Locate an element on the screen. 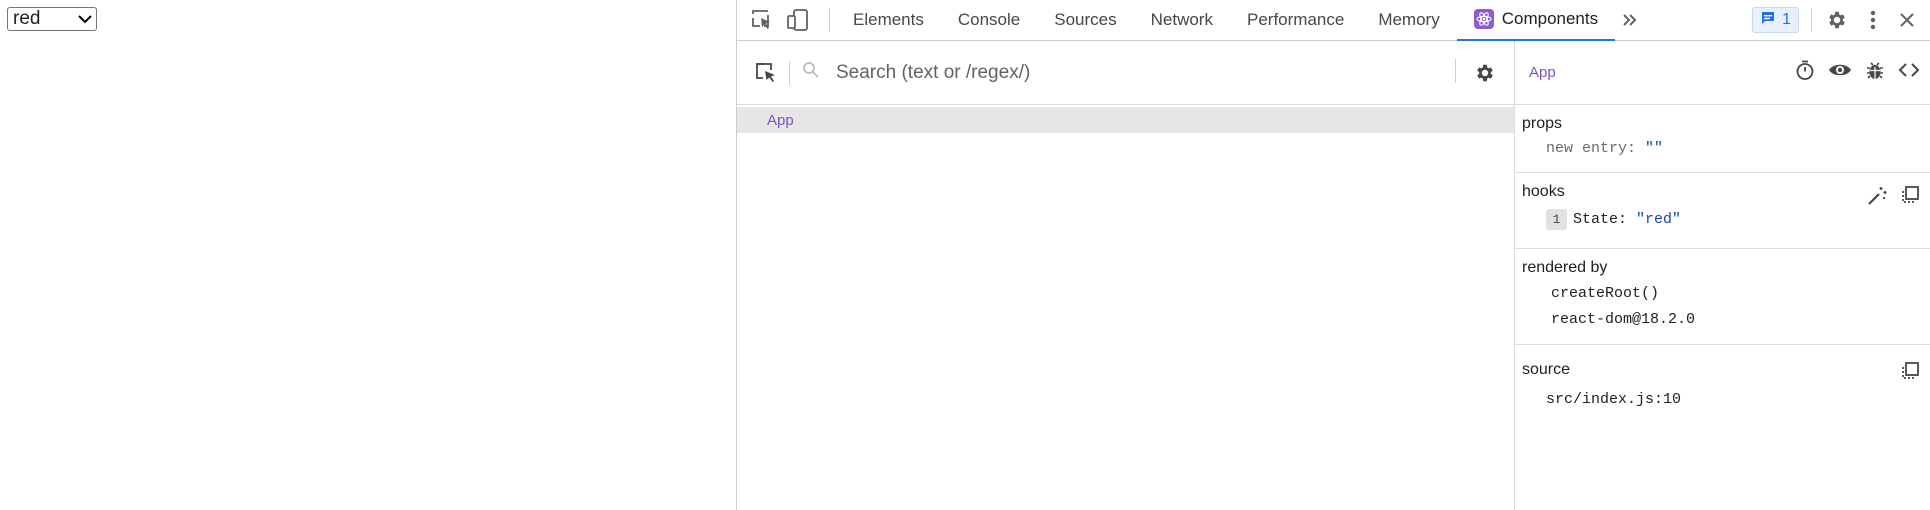 The width and height of the screenshot is (1930, 510). copy-source-icon is located at coordinates (1910, 373).